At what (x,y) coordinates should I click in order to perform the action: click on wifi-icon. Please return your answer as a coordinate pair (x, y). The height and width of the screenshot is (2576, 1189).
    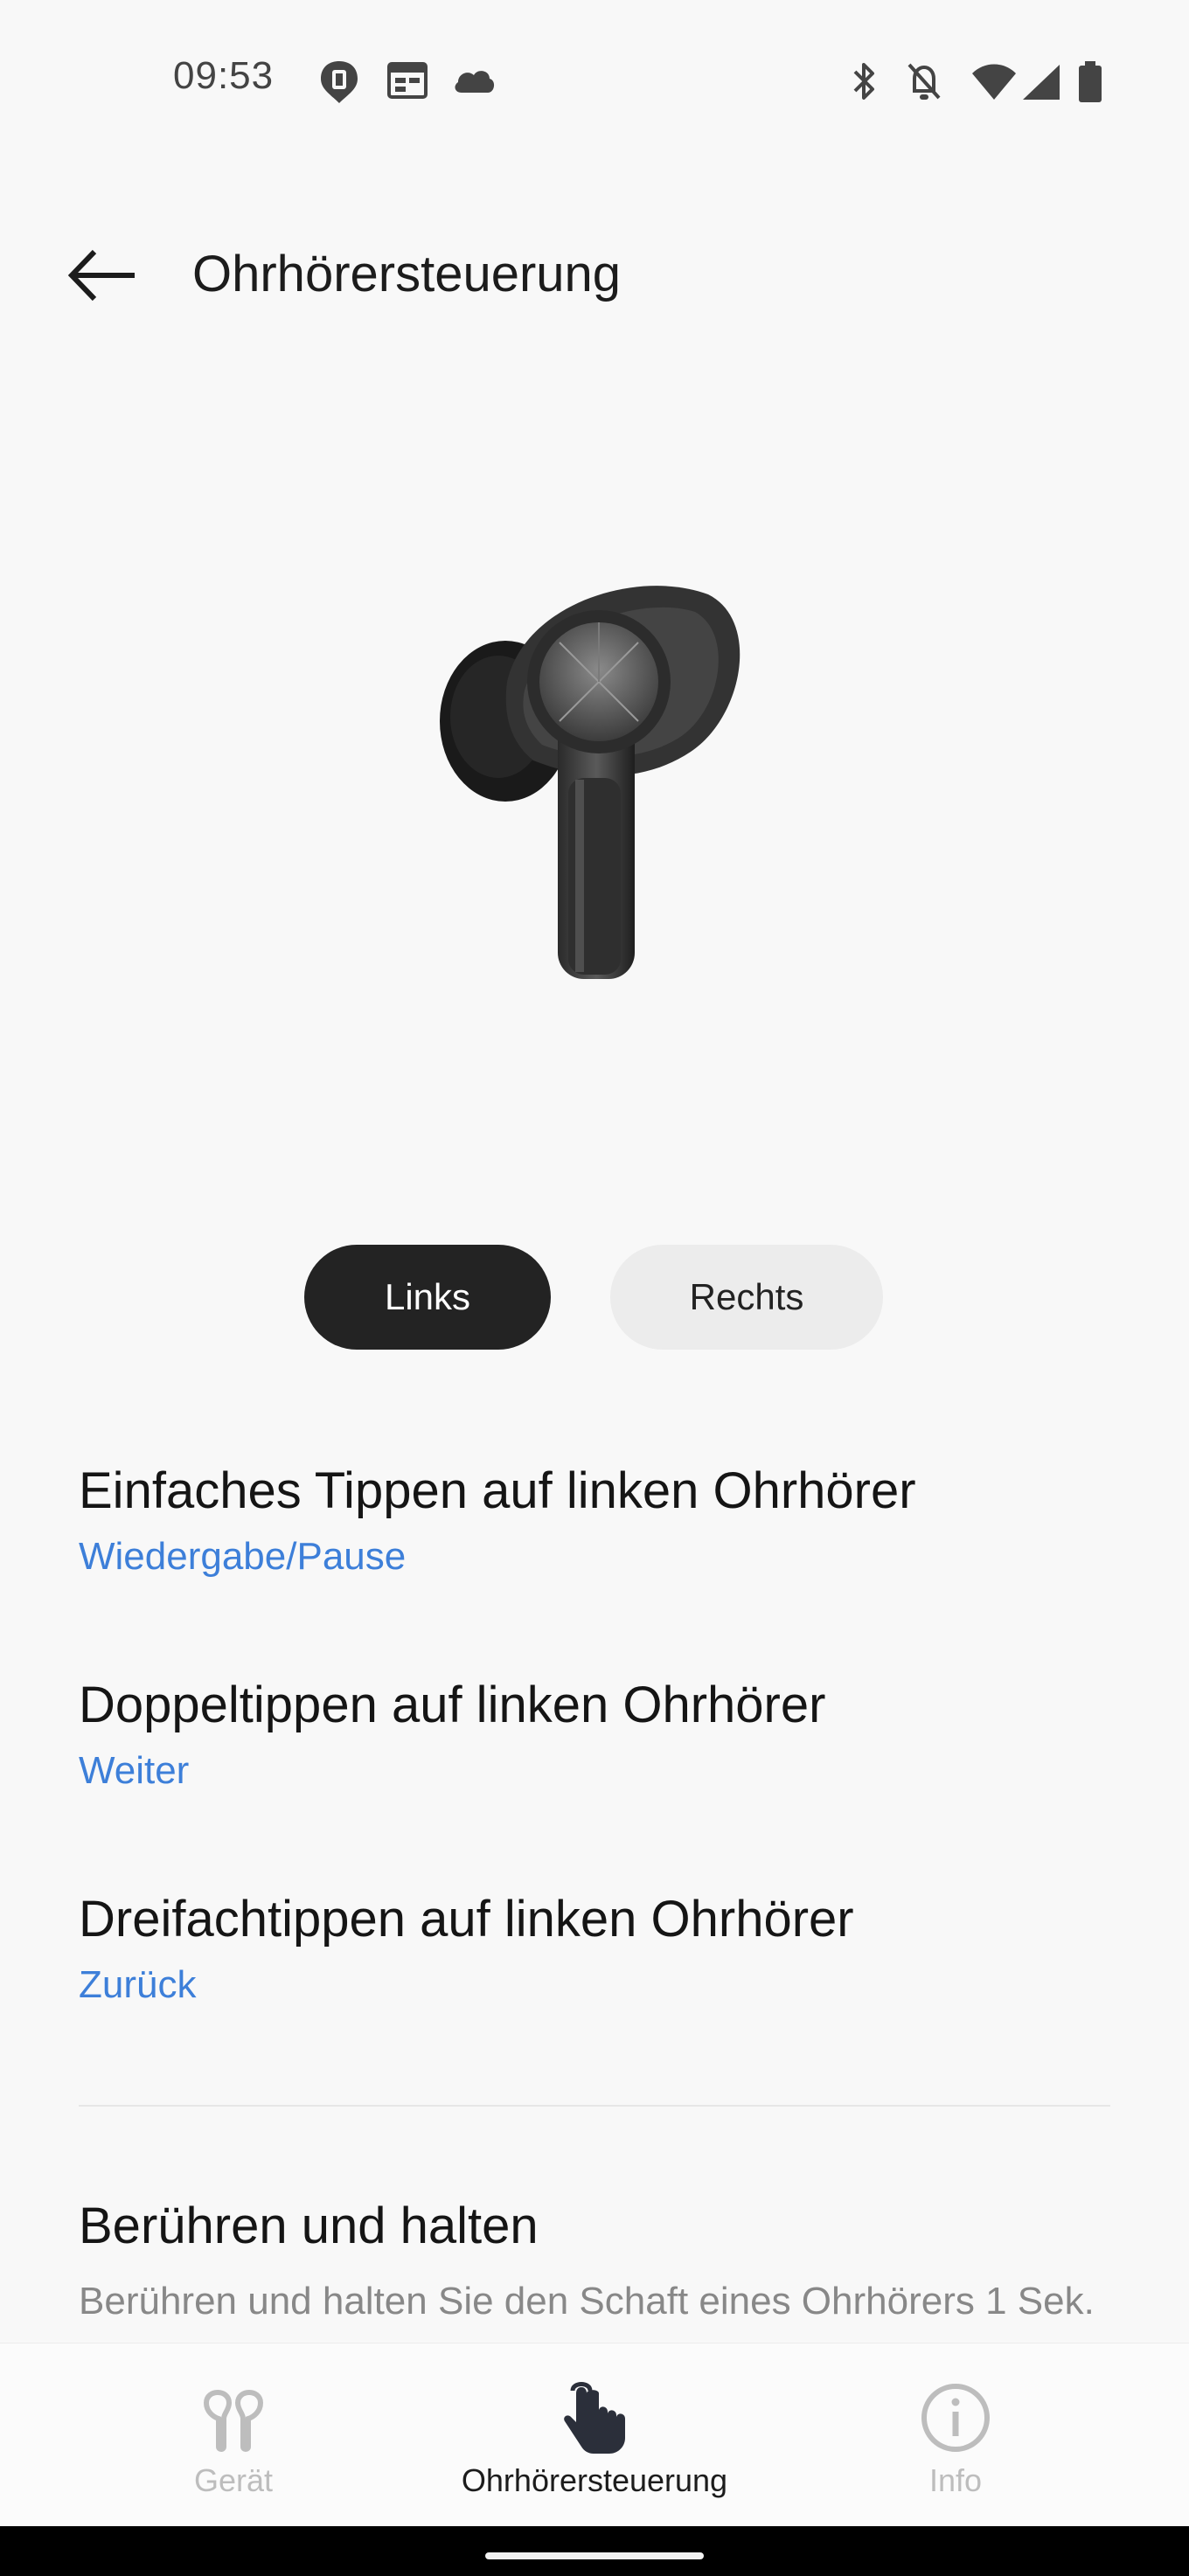
    Looking at the image, I should click on (994, 82).